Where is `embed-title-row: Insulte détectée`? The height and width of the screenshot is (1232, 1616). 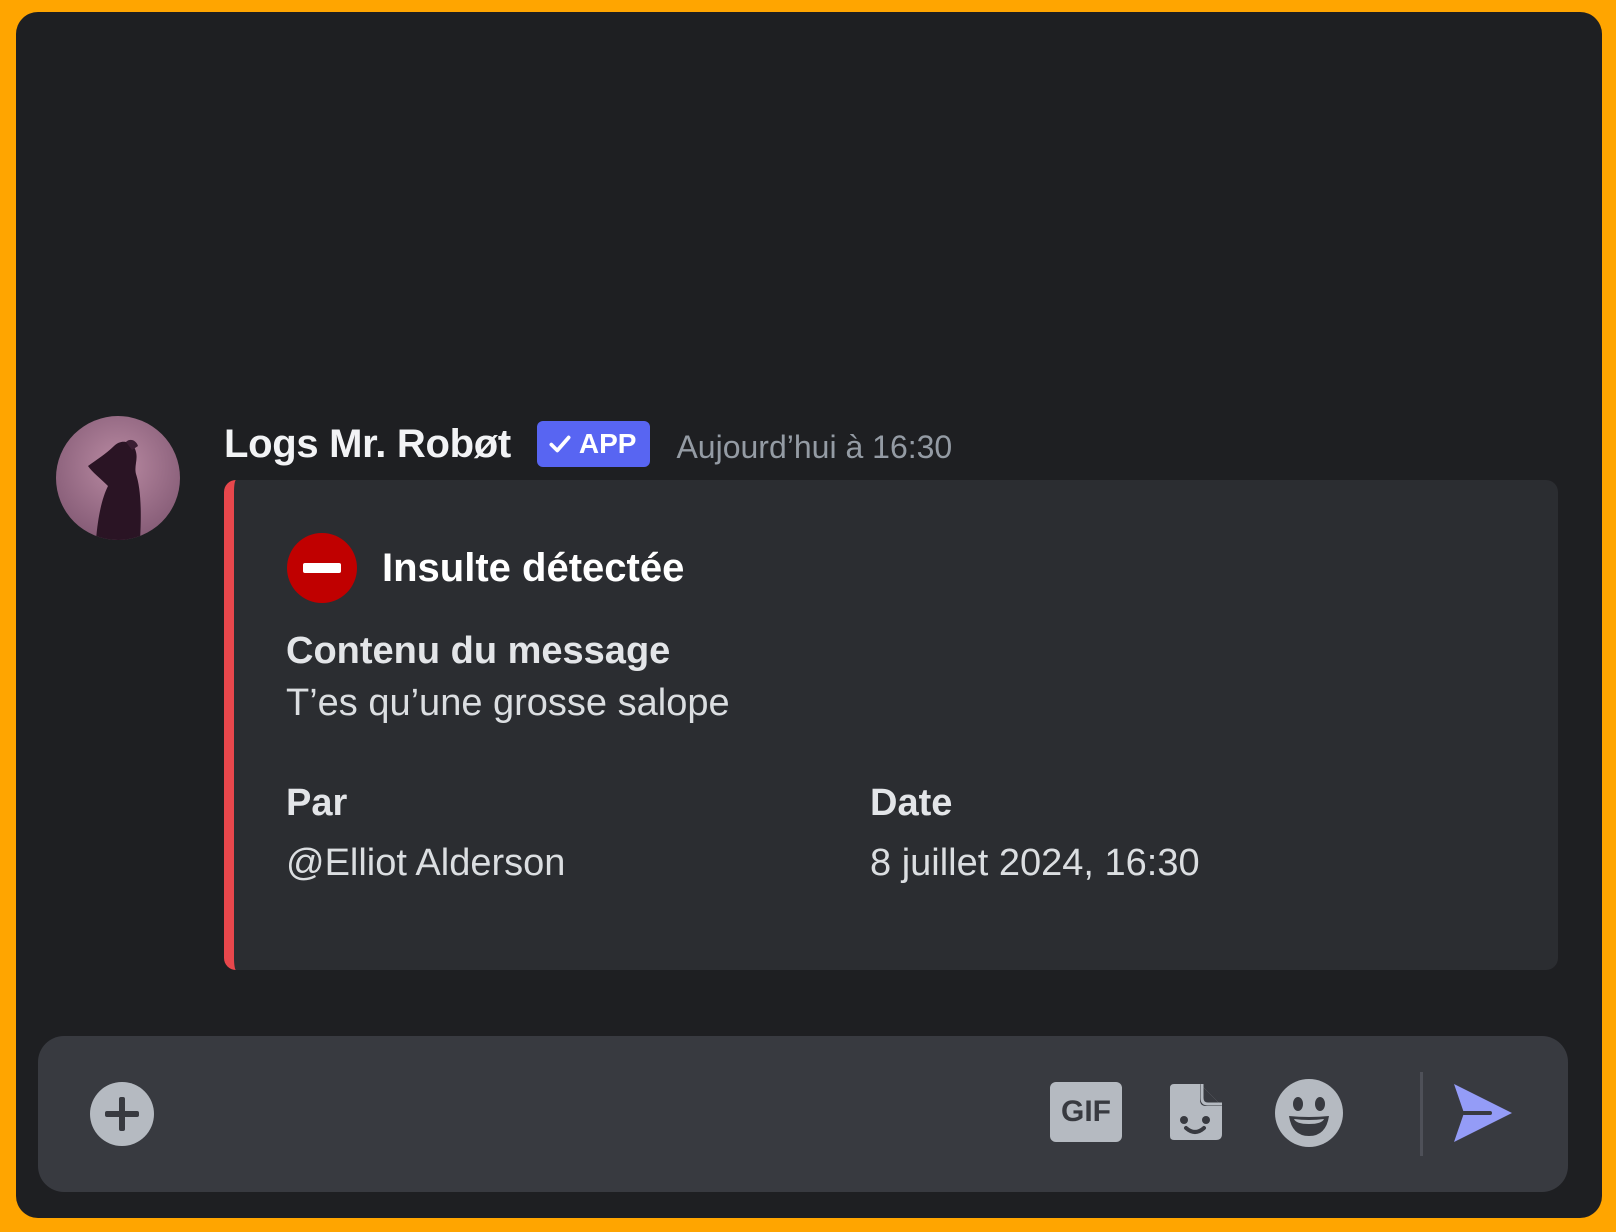
embed-title-row: Insulte détectée is located at coordinates (485, 568).